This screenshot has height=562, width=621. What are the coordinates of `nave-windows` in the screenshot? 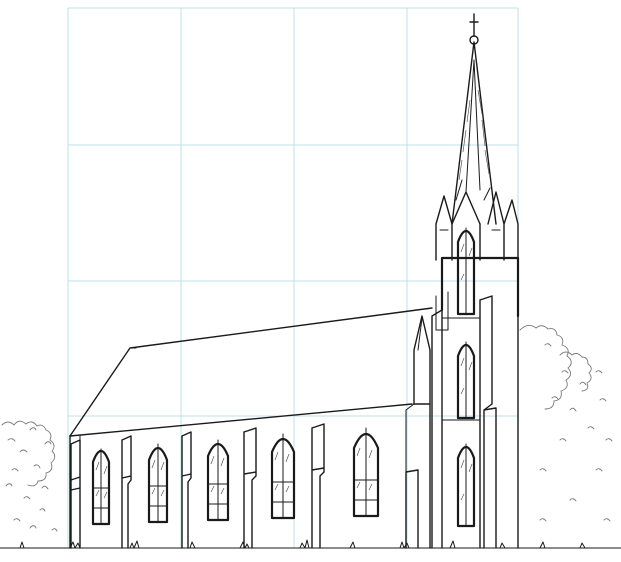 It's located at (235, 476).